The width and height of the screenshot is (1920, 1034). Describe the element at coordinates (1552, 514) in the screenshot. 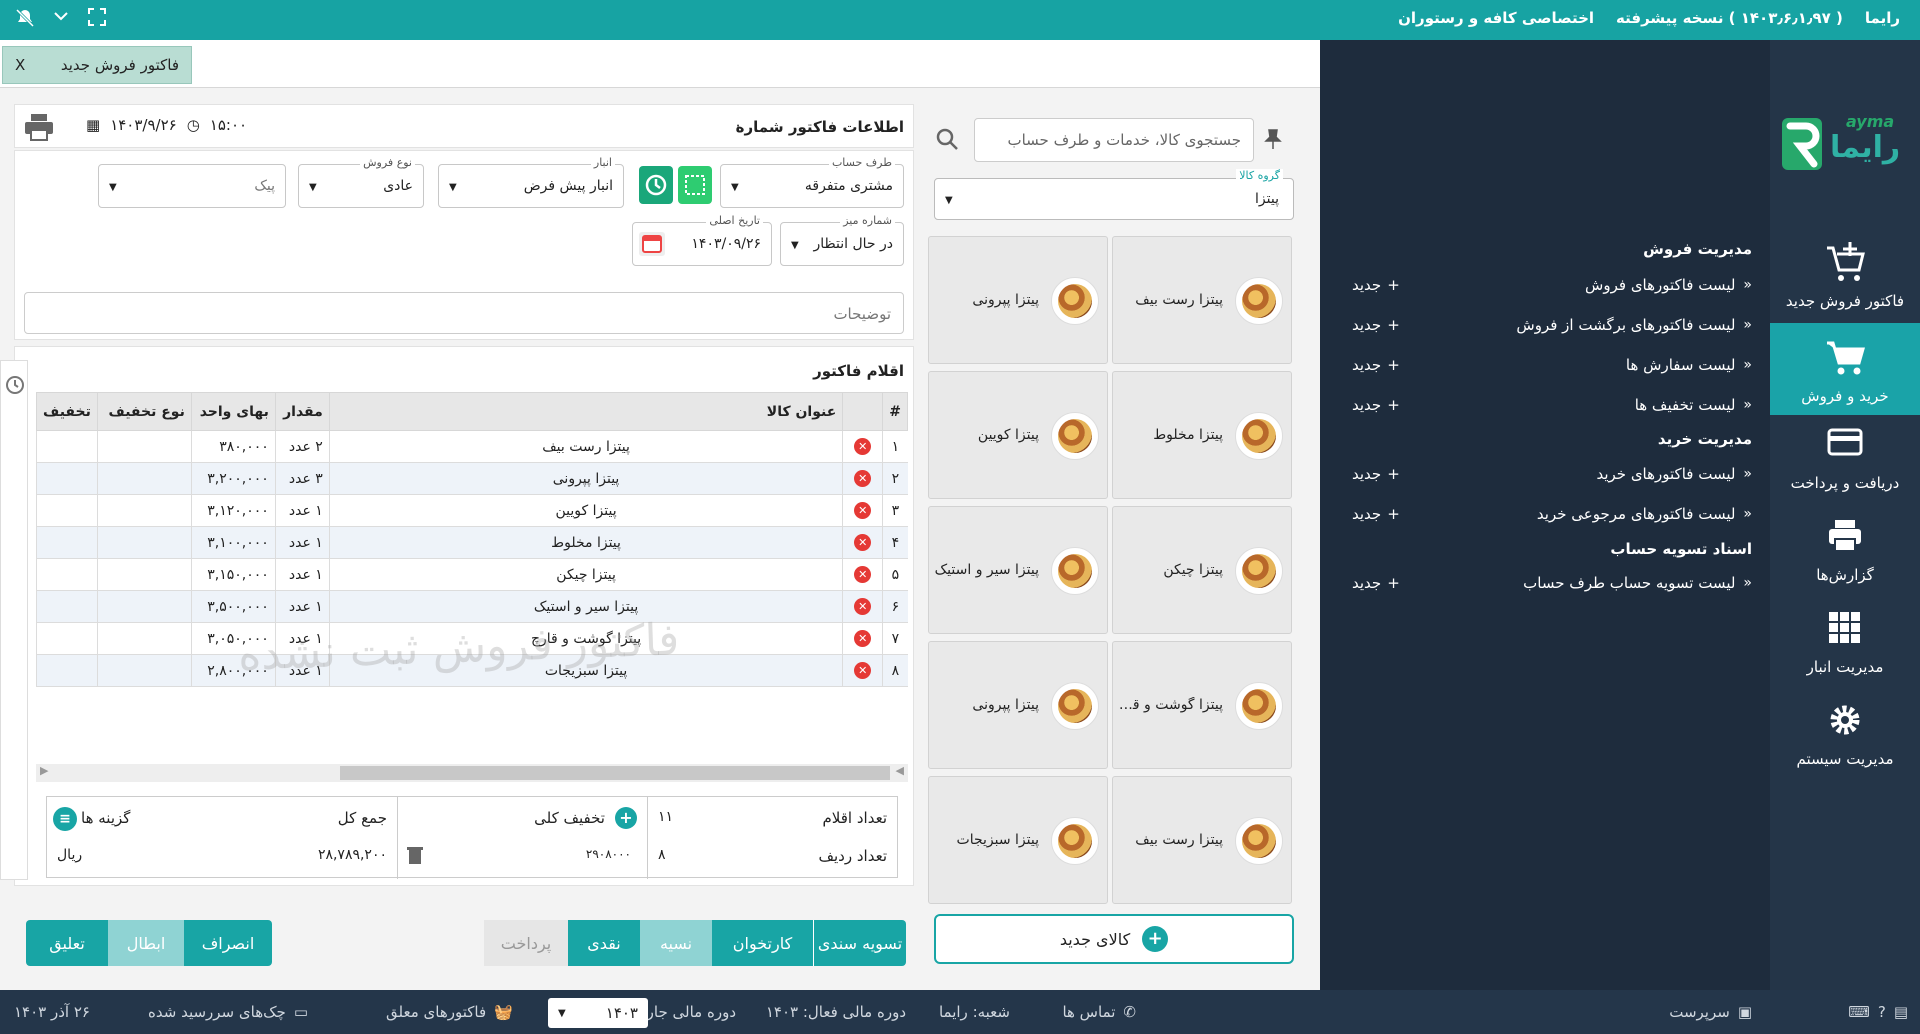

I see `menu-item-purchase-returns: «لیست فاکتورهای مرجوعی خرید + جدید` at that location.